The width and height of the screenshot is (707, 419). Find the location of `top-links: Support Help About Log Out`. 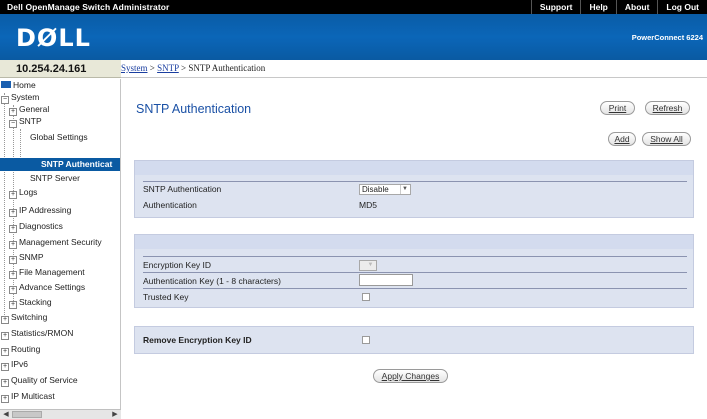

top-links: Support Help About Log Out is located at coordinates (618, 7).